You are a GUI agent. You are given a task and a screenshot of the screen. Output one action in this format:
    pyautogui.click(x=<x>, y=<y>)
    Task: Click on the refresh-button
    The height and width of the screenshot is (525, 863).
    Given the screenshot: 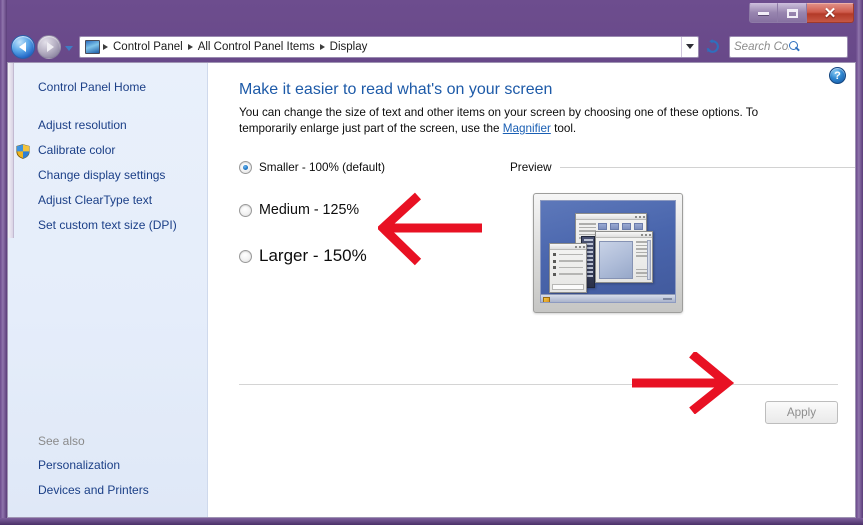 What is the action you would take?
    pyautogui.click(x=712, y=47)
    